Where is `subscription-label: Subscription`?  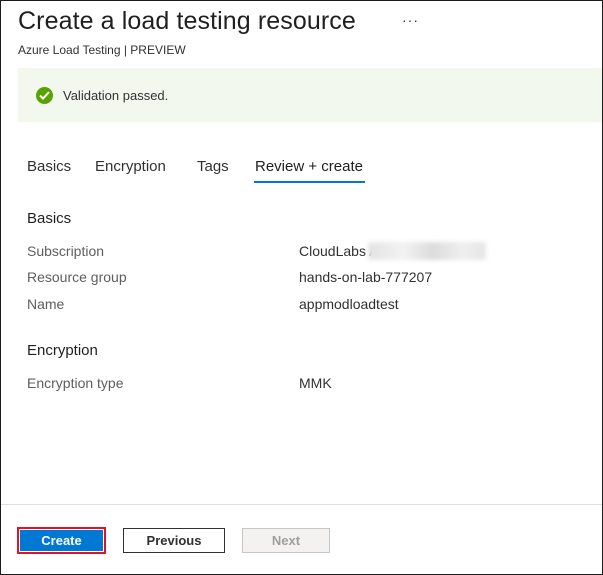 subscription-label: Subscription is located at coordinates (66, 251).